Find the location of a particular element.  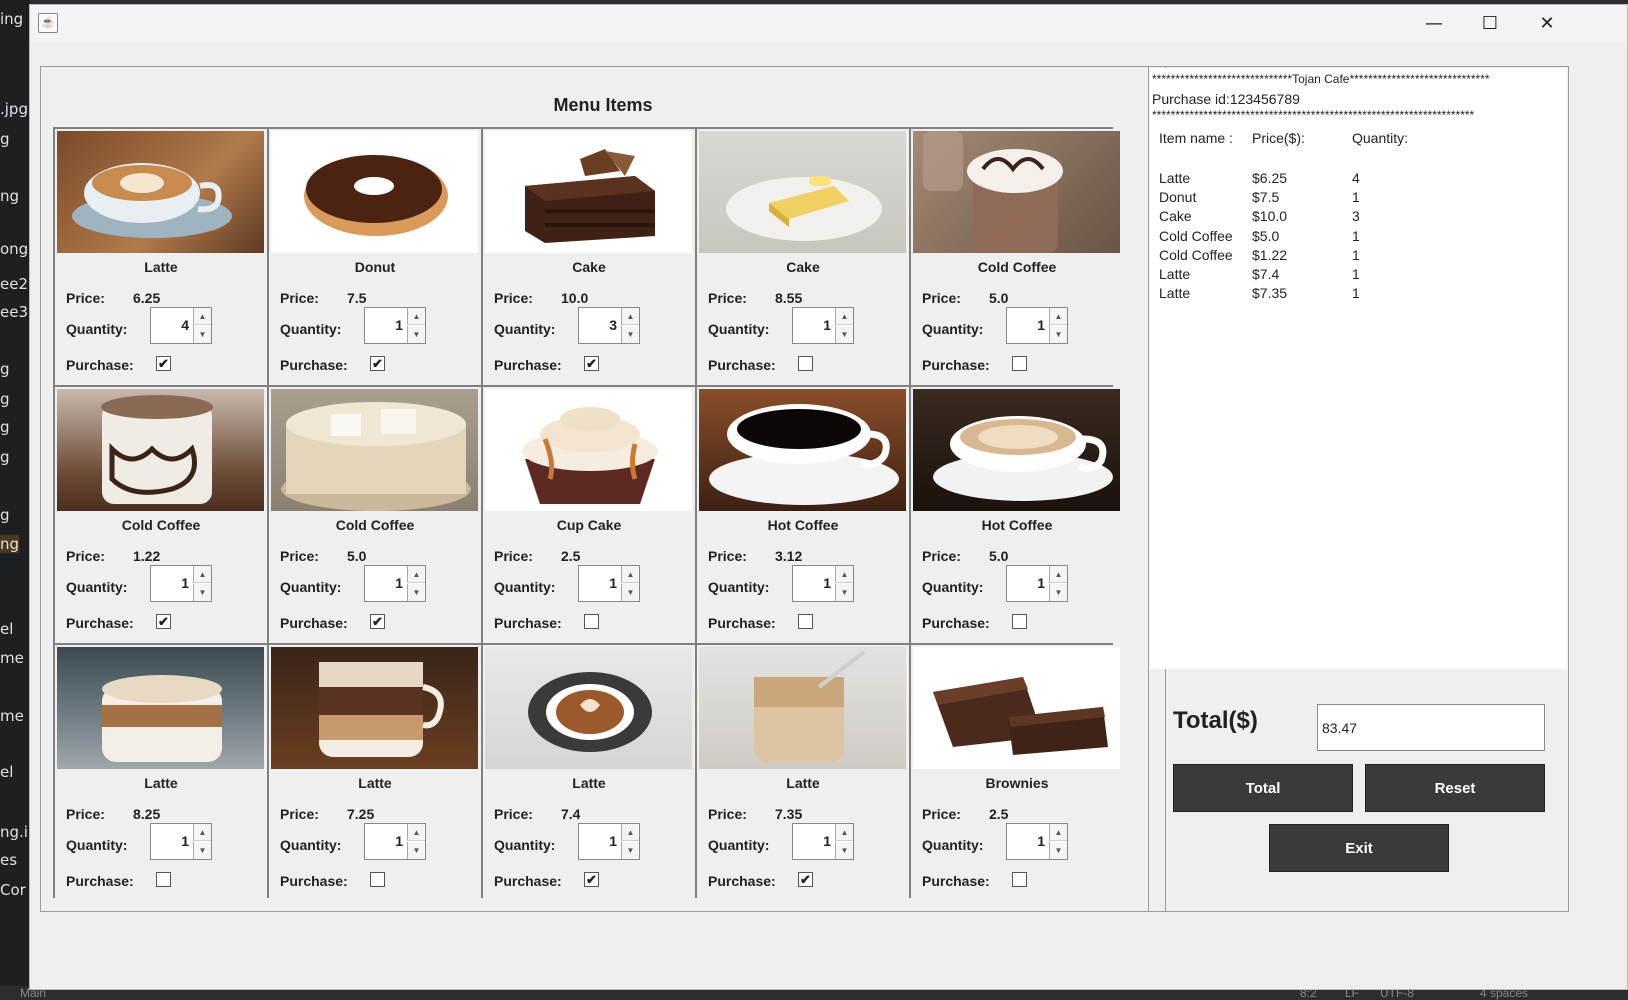

total-button: Total is located at coordinates (1263, 788).